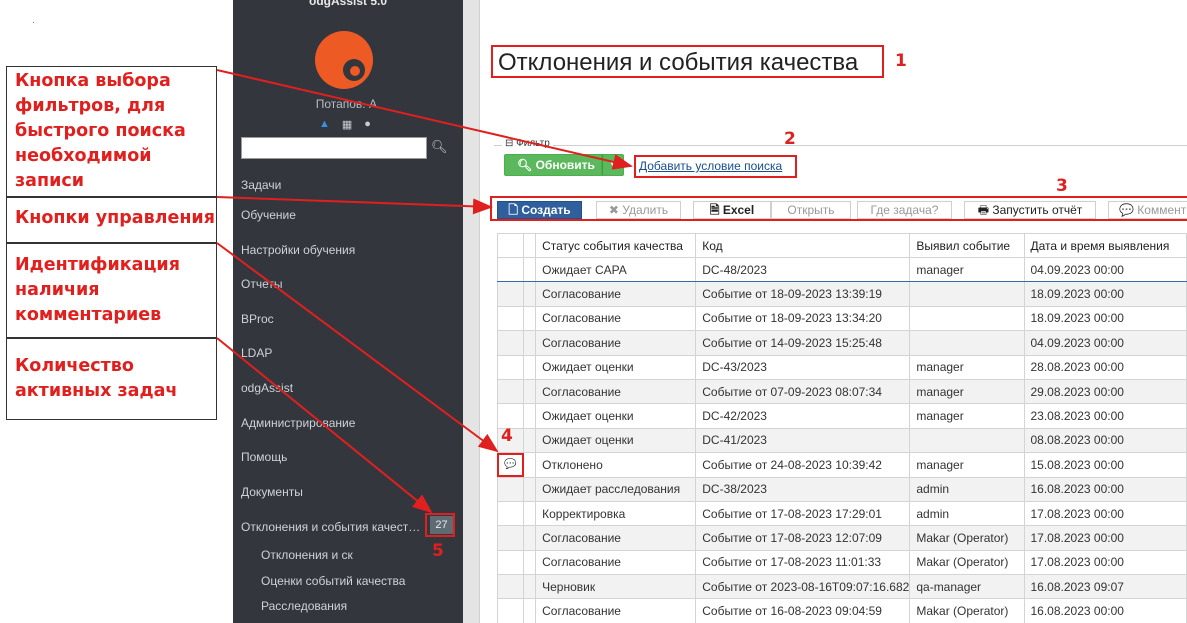 The height and width of the screenshot is (623, 1187). I want to click on callout-active-tasks: Количество активных задач, so click(111, 379).